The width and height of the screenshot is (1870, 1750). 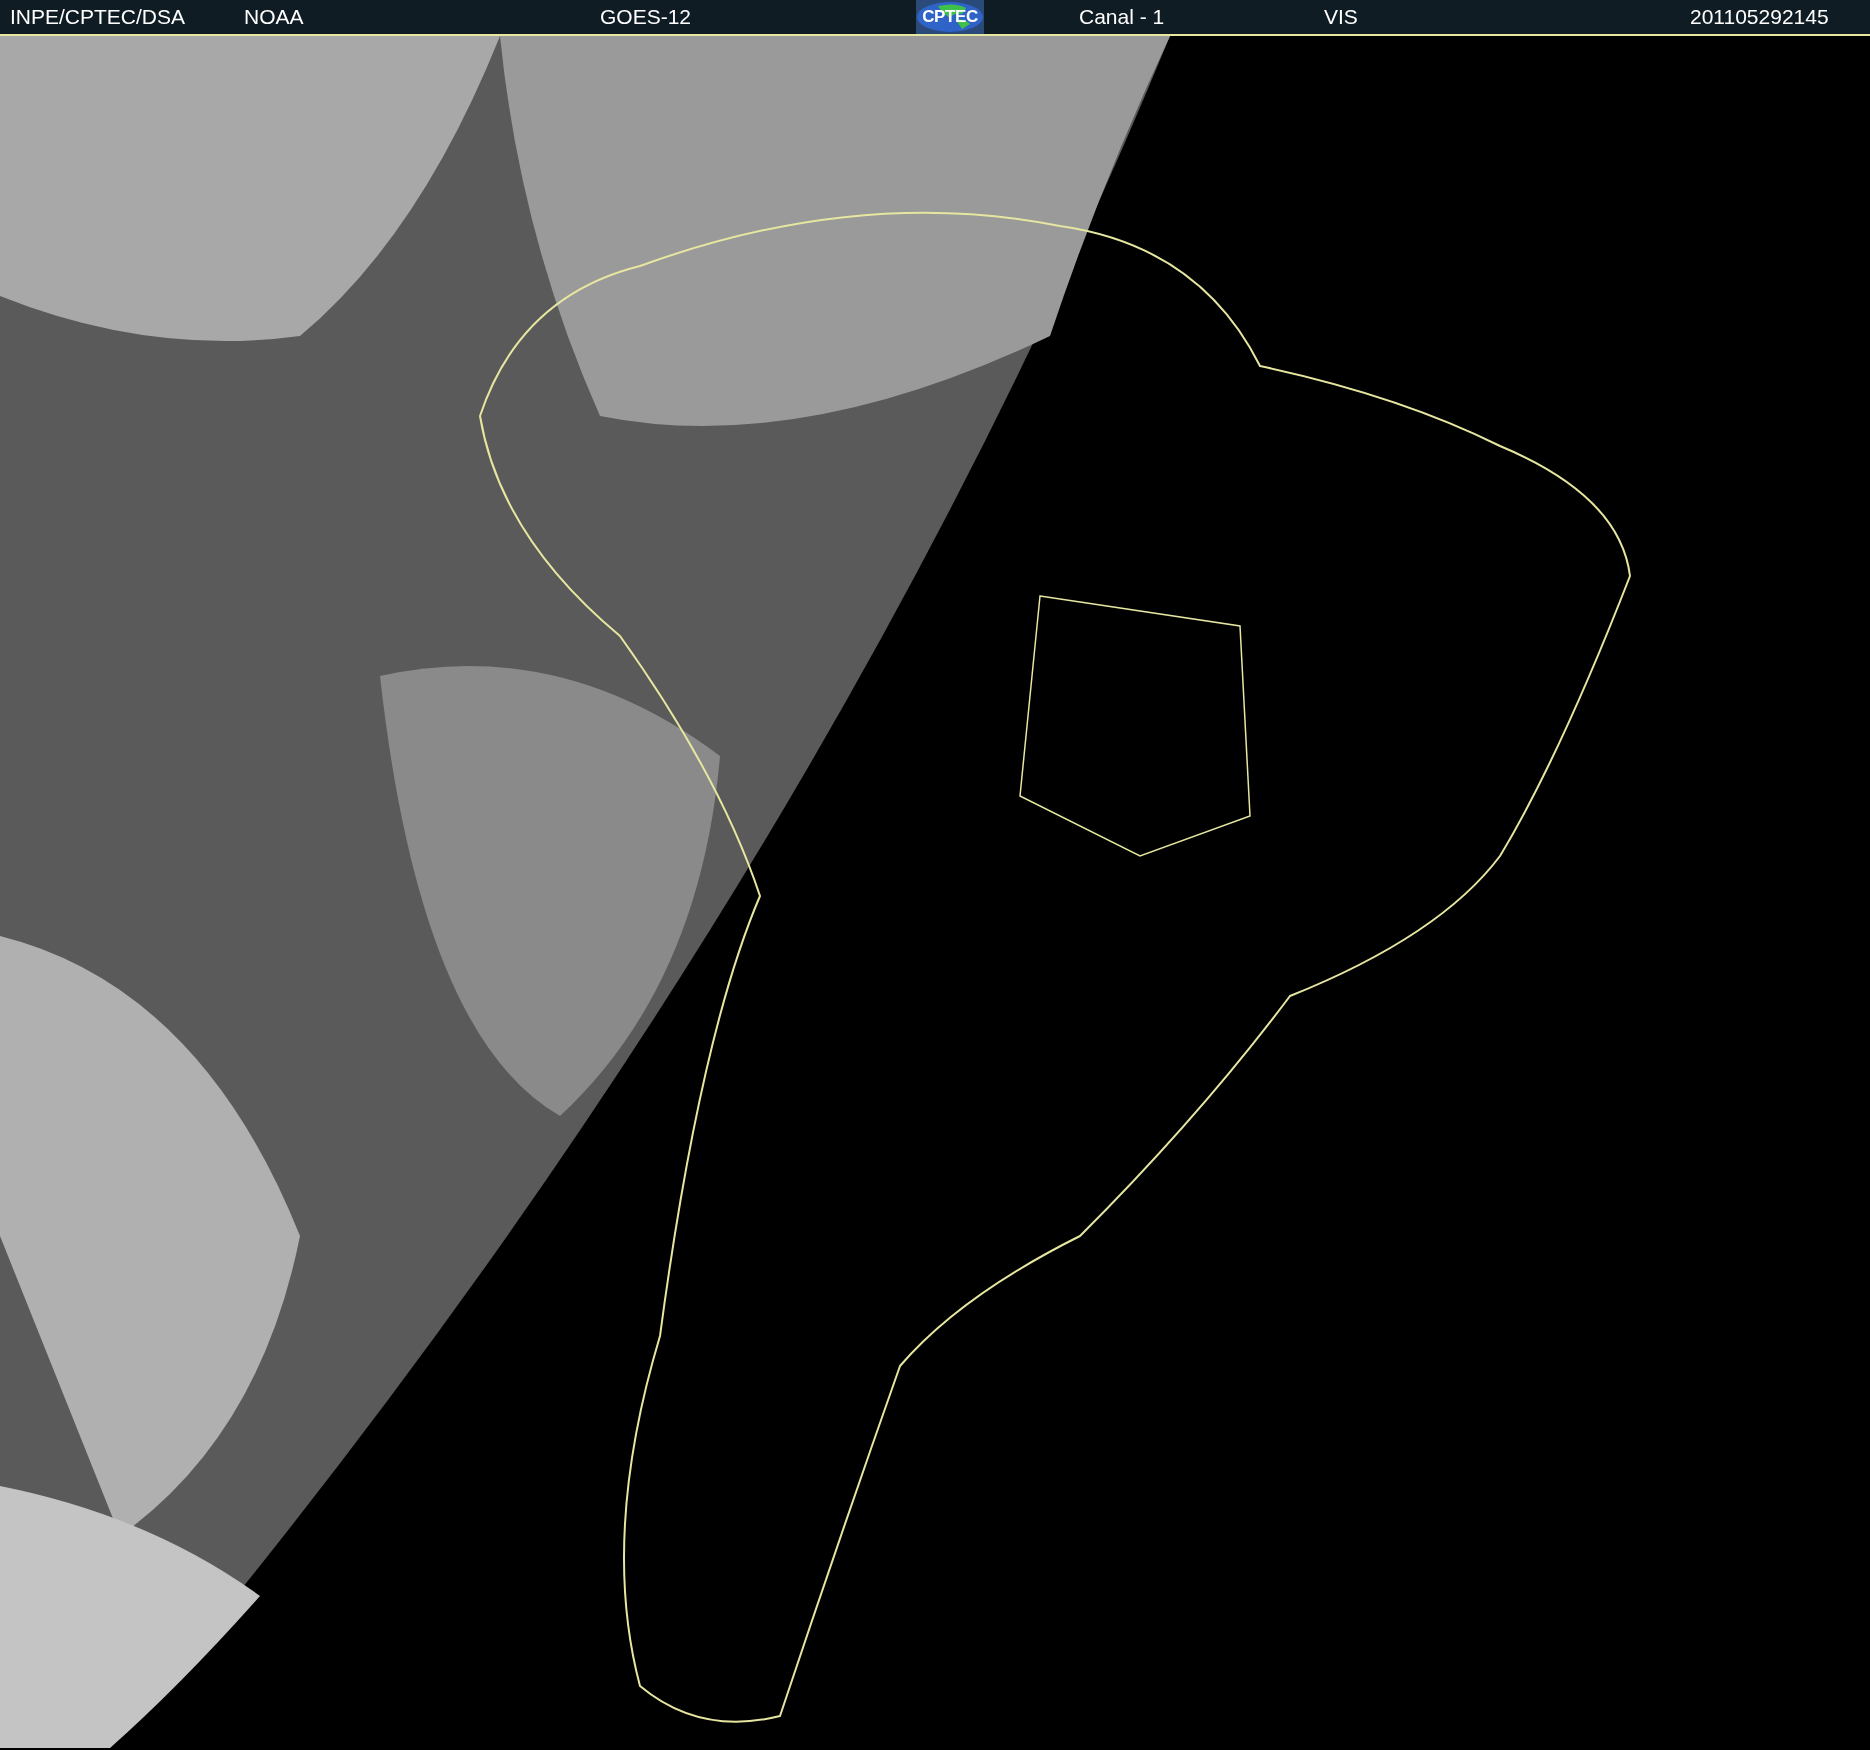 I want to click on header-label: GOES-12, so click(x=646, y=17).